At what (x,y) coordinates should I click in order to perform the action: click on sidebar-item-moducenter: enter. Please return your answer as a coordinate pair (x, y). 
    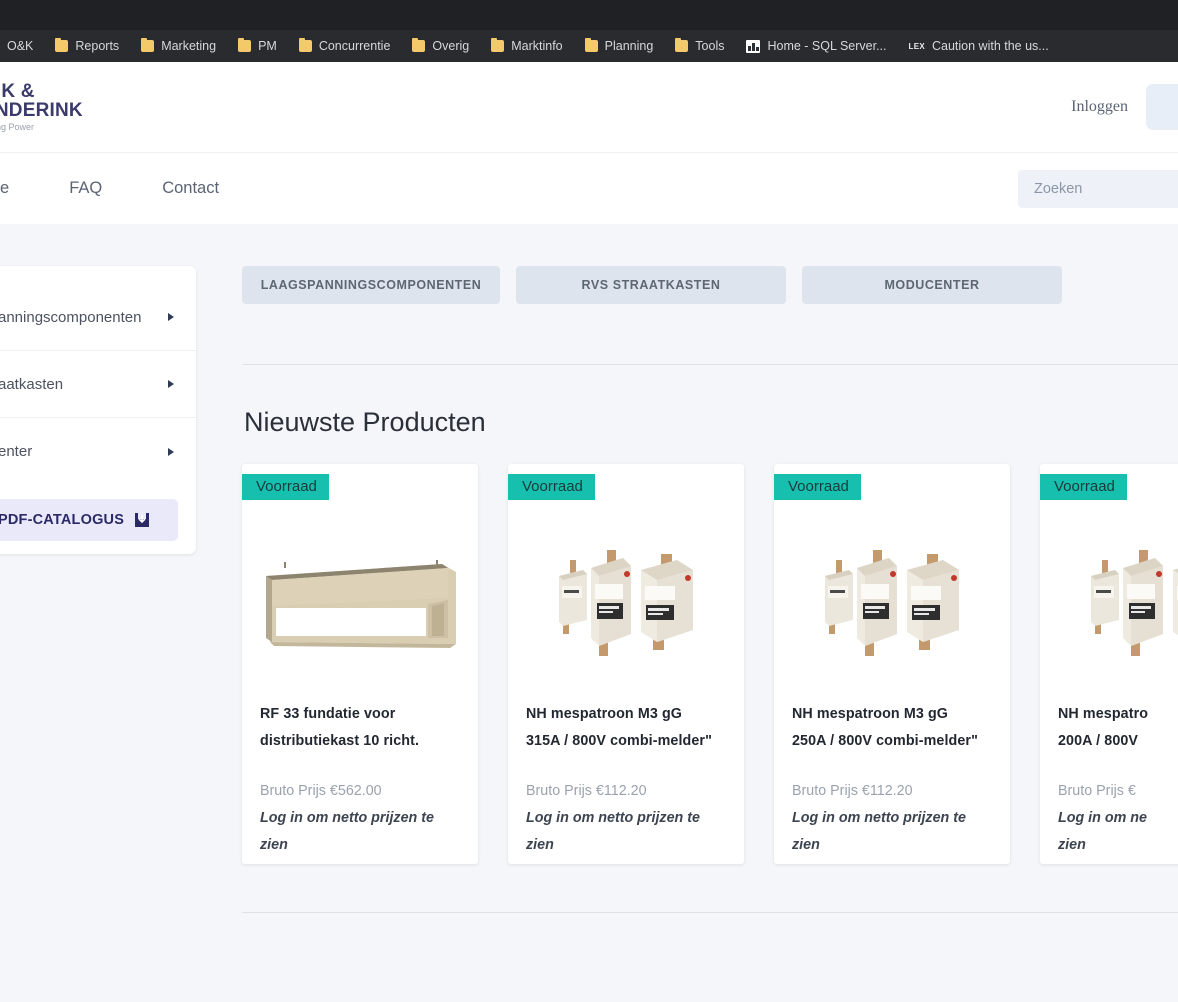
    Looking at the image, I should click on (98, 451).